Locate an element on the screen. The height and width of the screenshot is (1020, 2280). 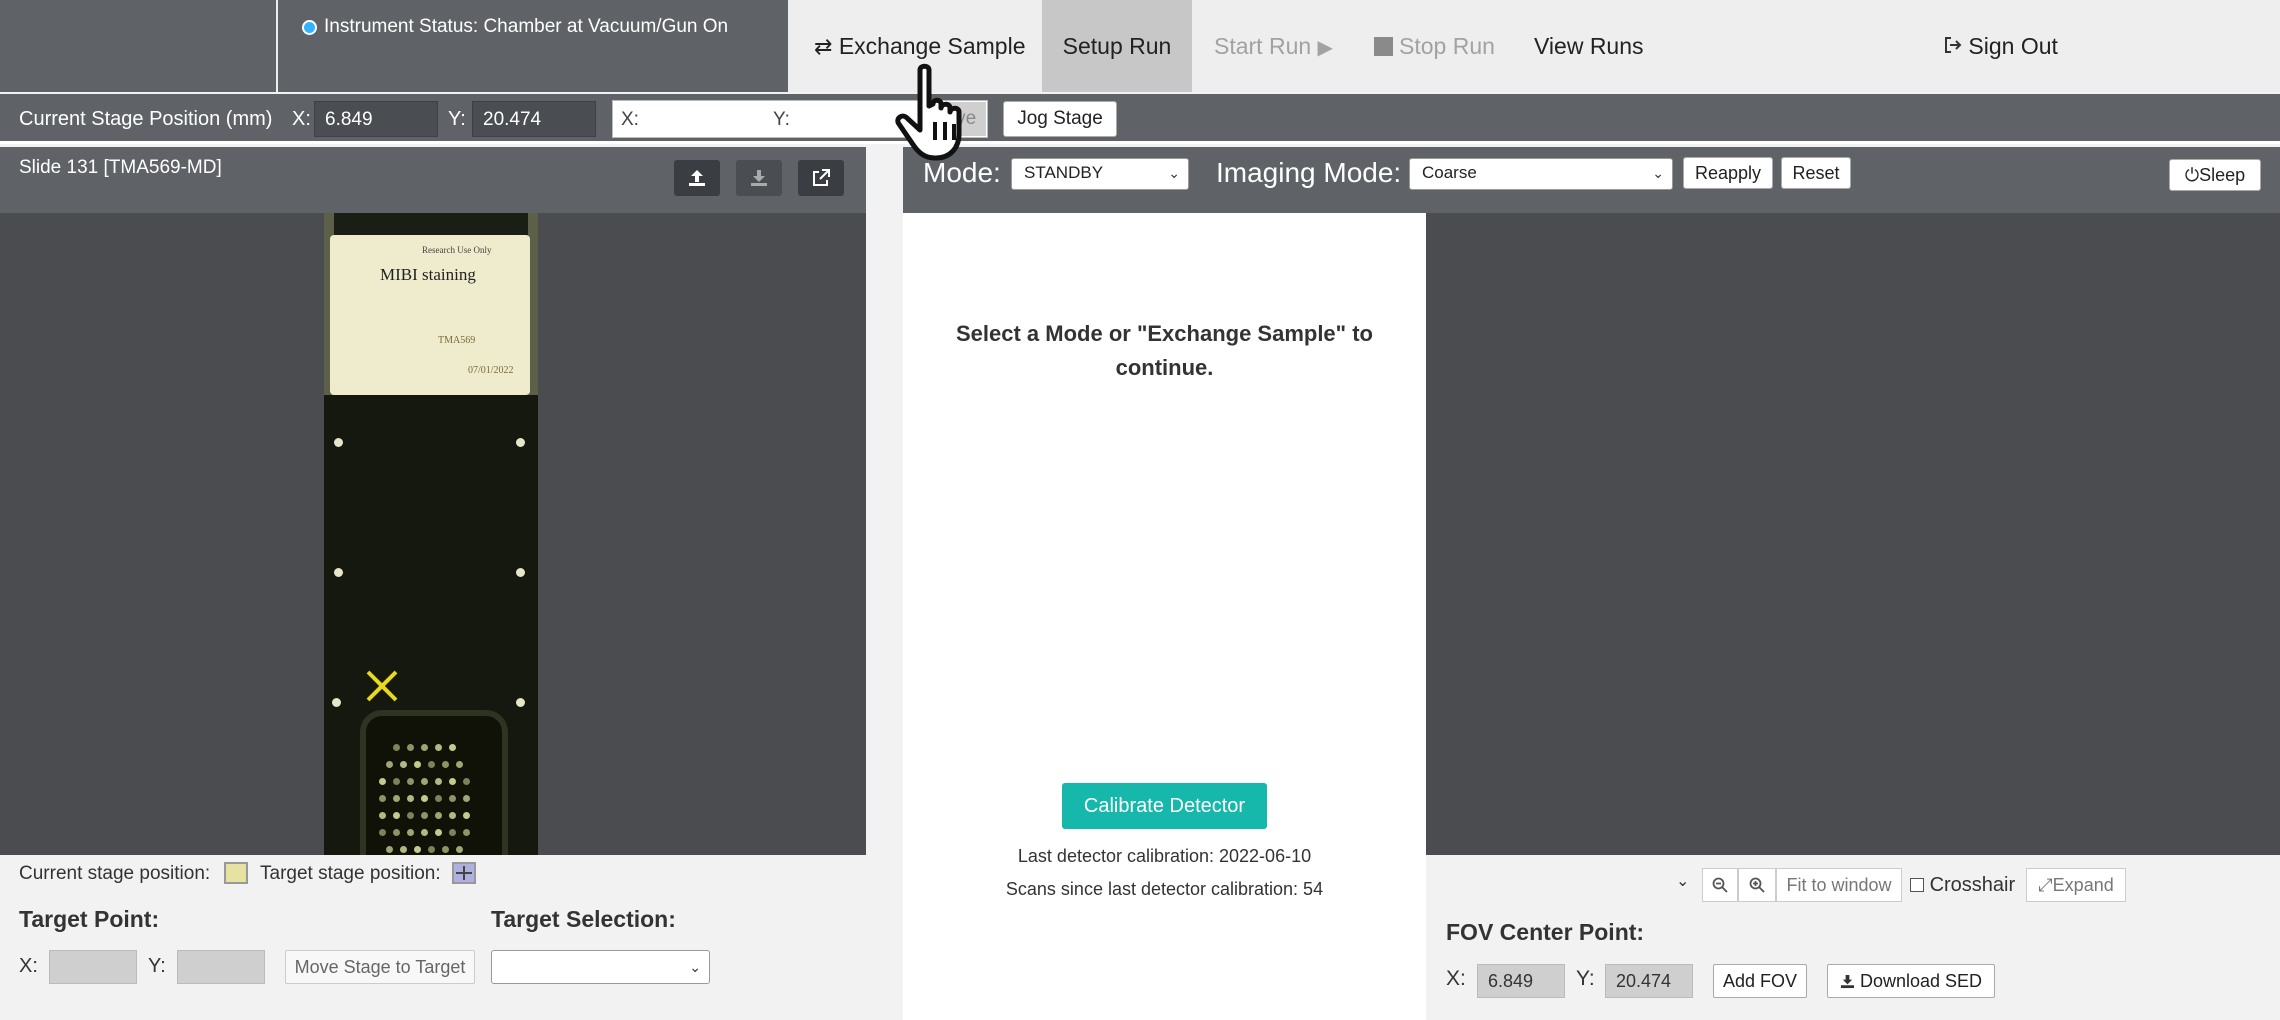
nav-stop-run: Stop Run is located at coordinates (1434, 46).